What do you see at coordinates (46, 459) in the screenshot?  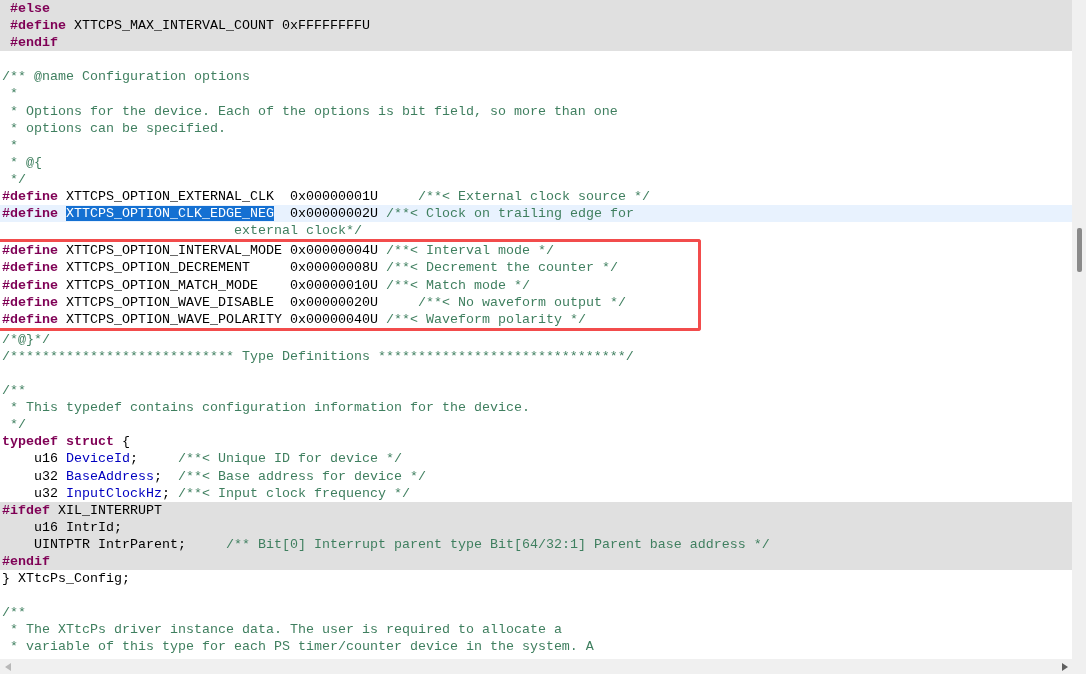 I see `code-text: u16` at bounding box center [46, 459].